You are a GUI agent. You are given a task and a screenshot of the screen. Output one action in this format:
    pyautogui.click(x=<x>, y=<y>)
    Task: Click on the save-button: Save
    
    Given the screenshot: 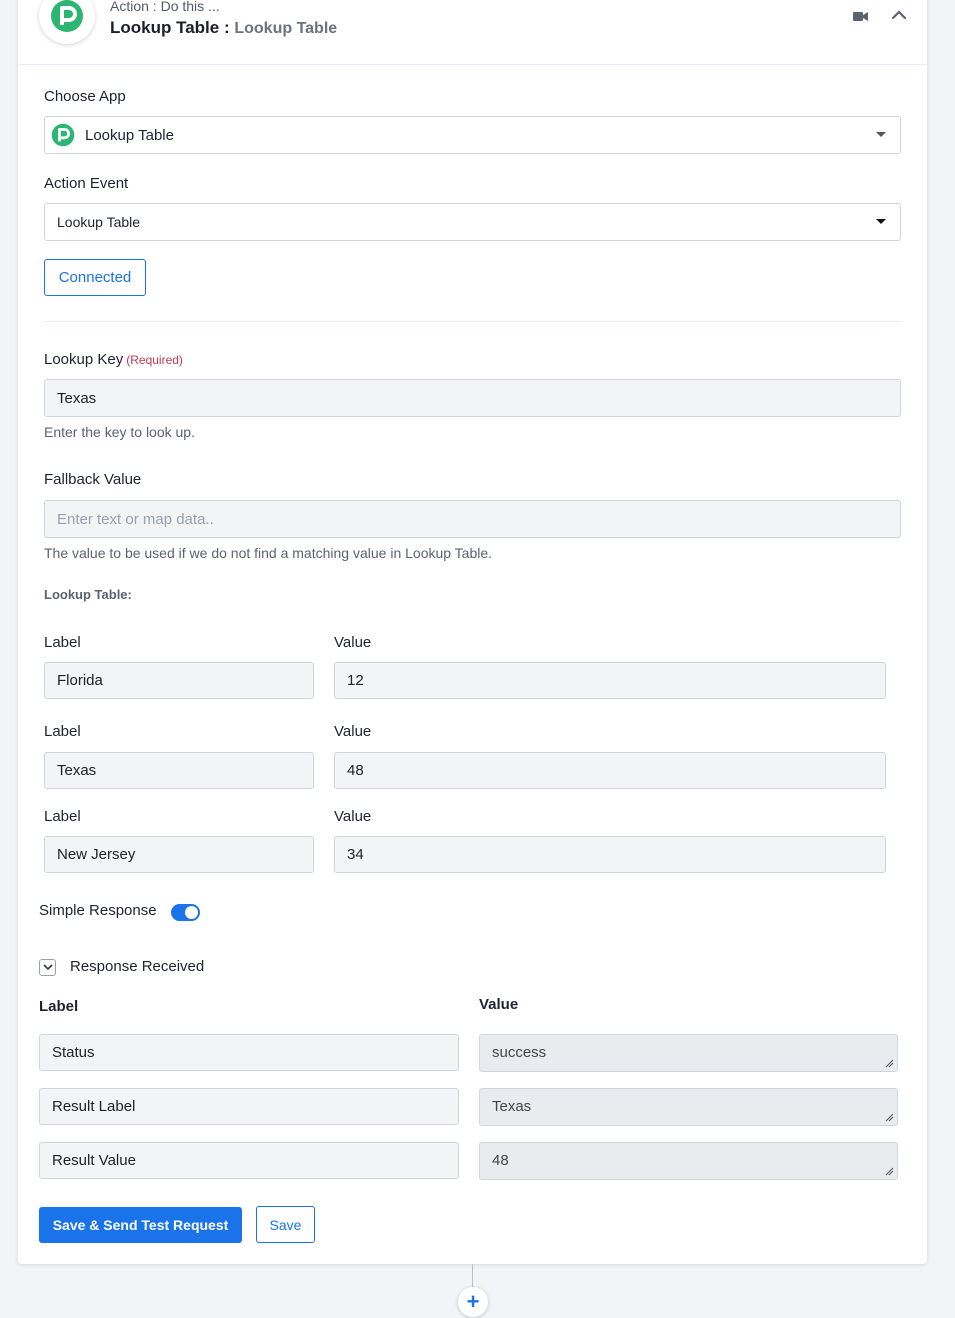 What is the action you would take?
    pyautogui.click(x=285, y=1224)
    